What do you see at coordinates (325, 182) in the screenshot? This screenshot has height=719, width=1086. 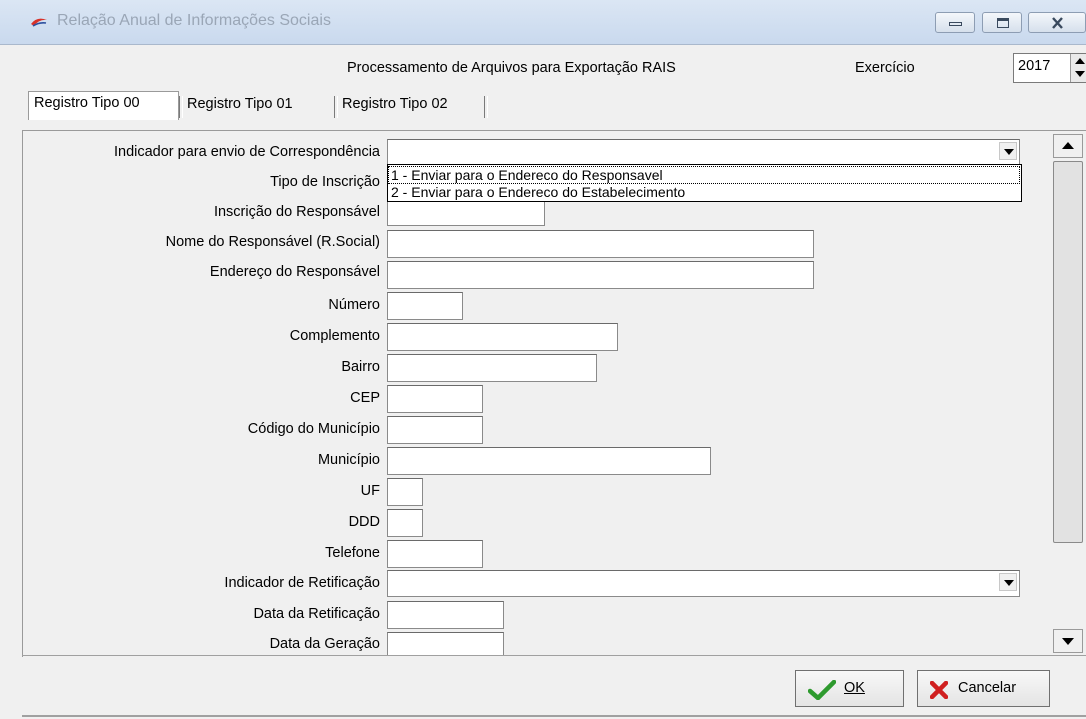 I see `label-tipo-inscricao: Tipo de Inscrição` at bounding box center [325, 182].